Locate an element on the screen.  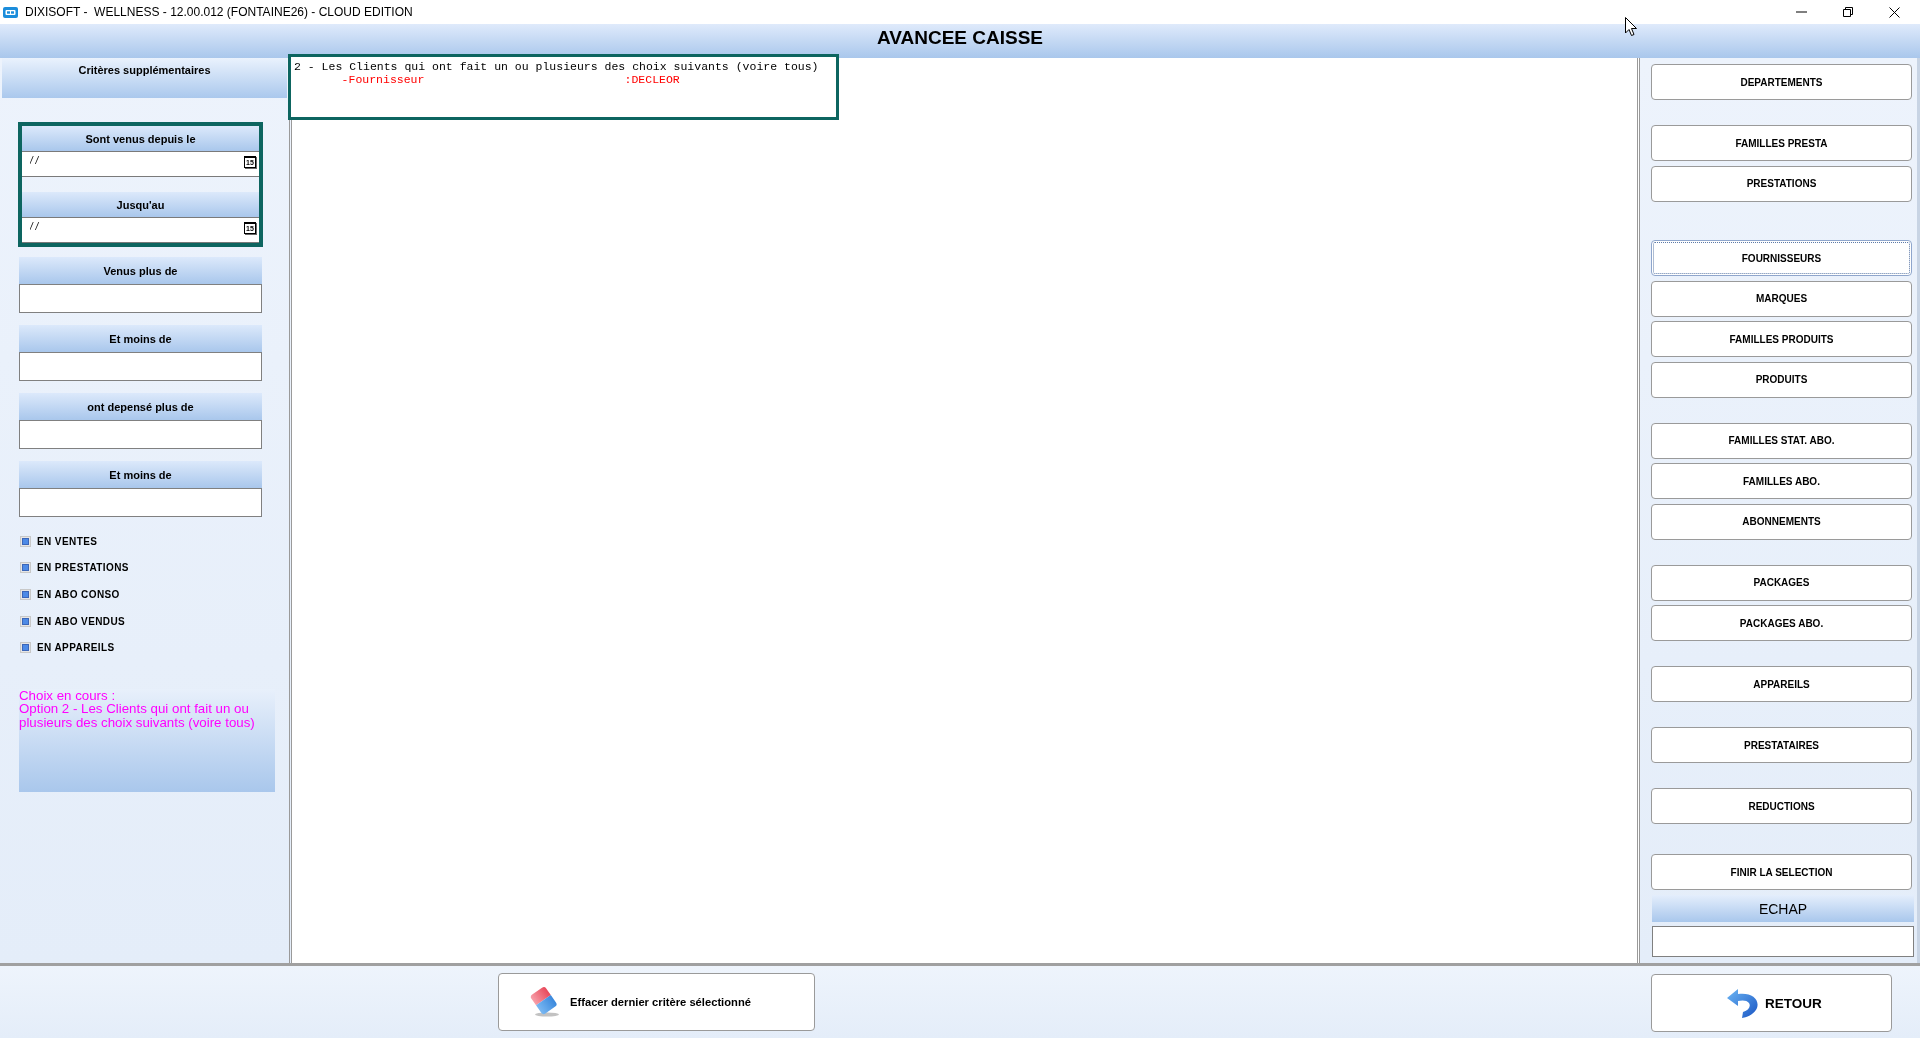
category-button: REDUCTIONS is located at coordinates (1781, 806).